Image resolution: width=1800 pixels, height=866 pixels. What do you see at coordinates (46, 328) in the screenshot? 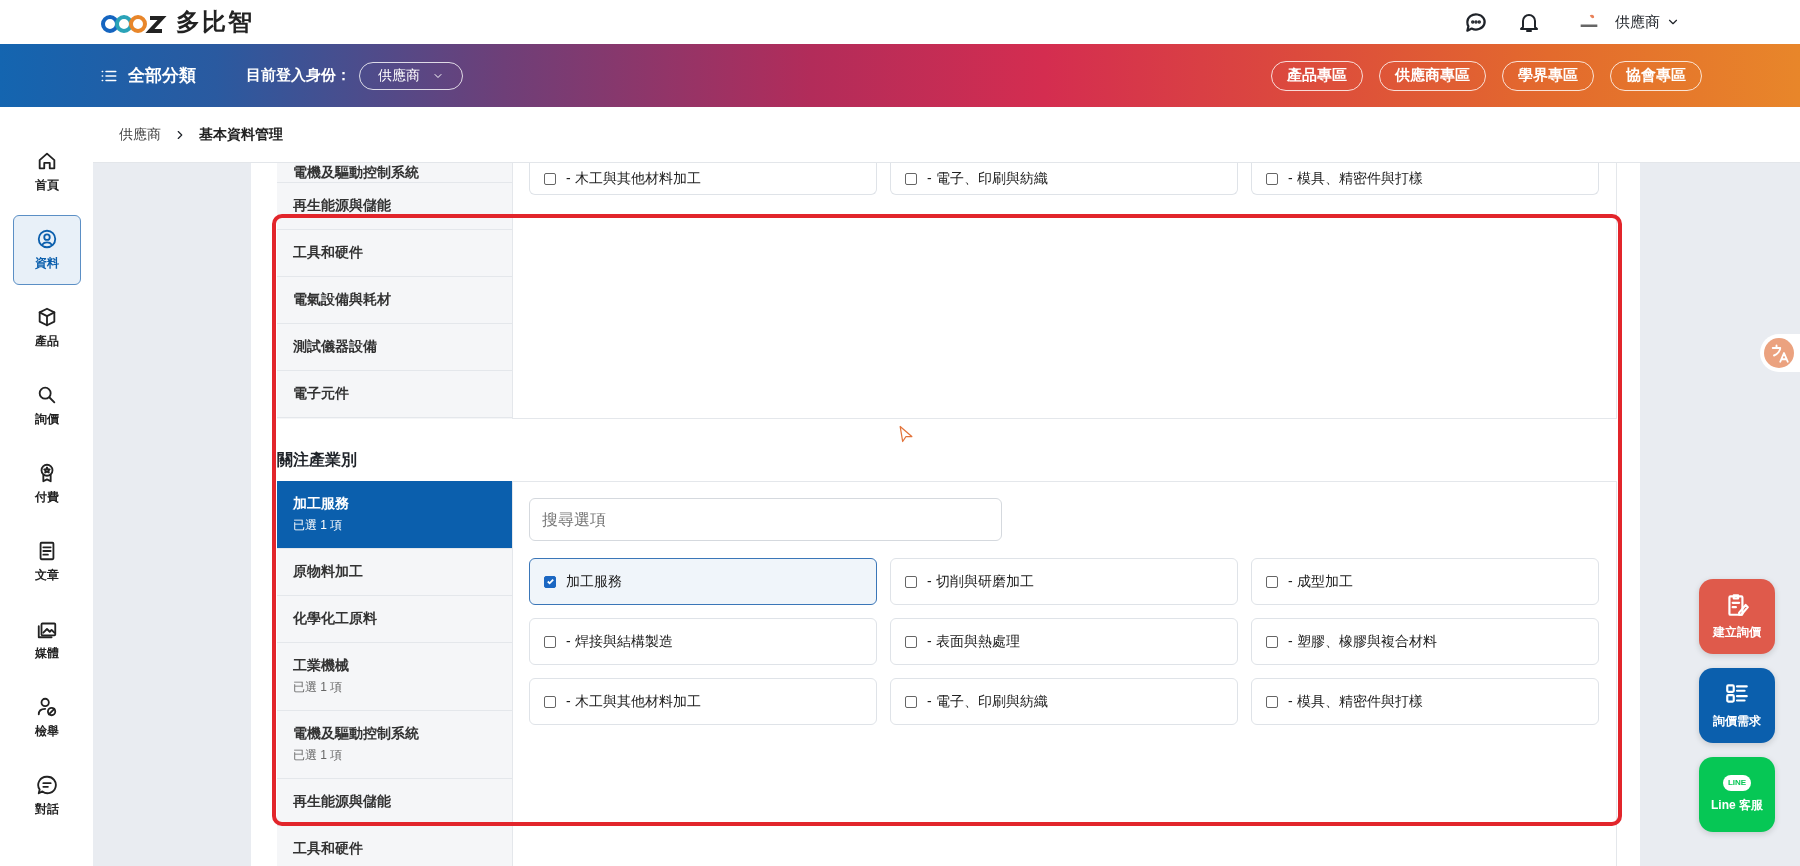
I see `nav-item: 產品` at bounding box center [46, 328].